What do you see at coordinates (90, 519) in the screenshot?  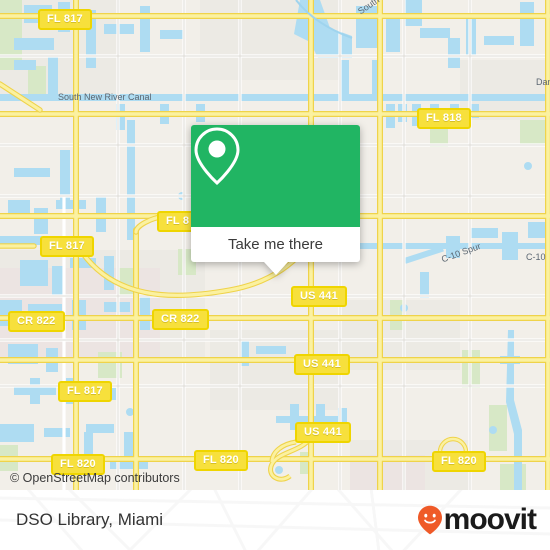 I see `place-title: DSO Library, Miami` at bounding box center [90, 519].